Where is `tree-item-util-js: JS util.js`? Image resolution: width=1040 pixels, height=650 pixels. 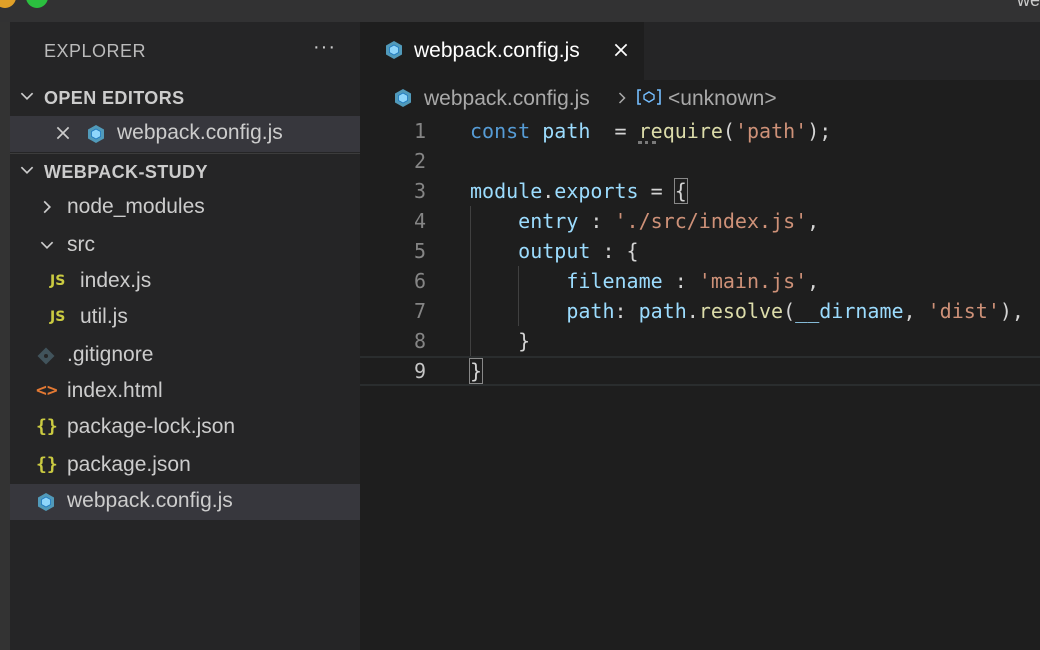
tree-item-util-js: JS util.js is located at coordinates (185, 318).